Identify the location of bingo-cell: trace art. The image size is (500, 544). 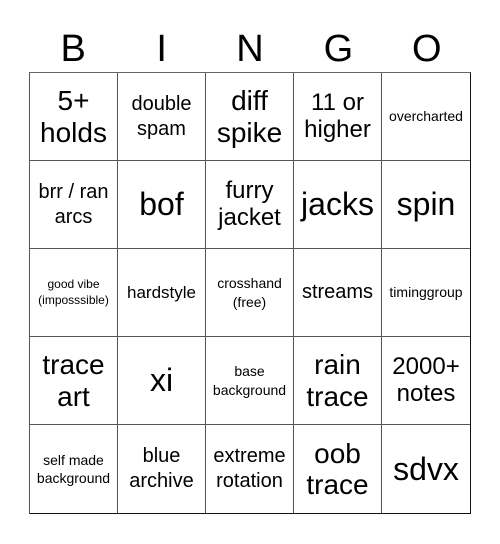
(74, 381).